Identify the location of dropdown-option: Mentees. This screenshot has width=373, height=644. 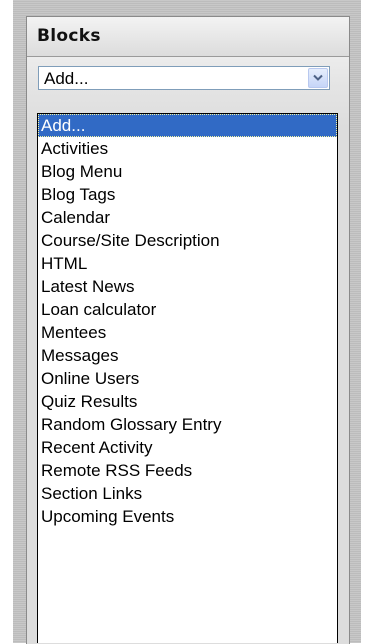
(187, 332).